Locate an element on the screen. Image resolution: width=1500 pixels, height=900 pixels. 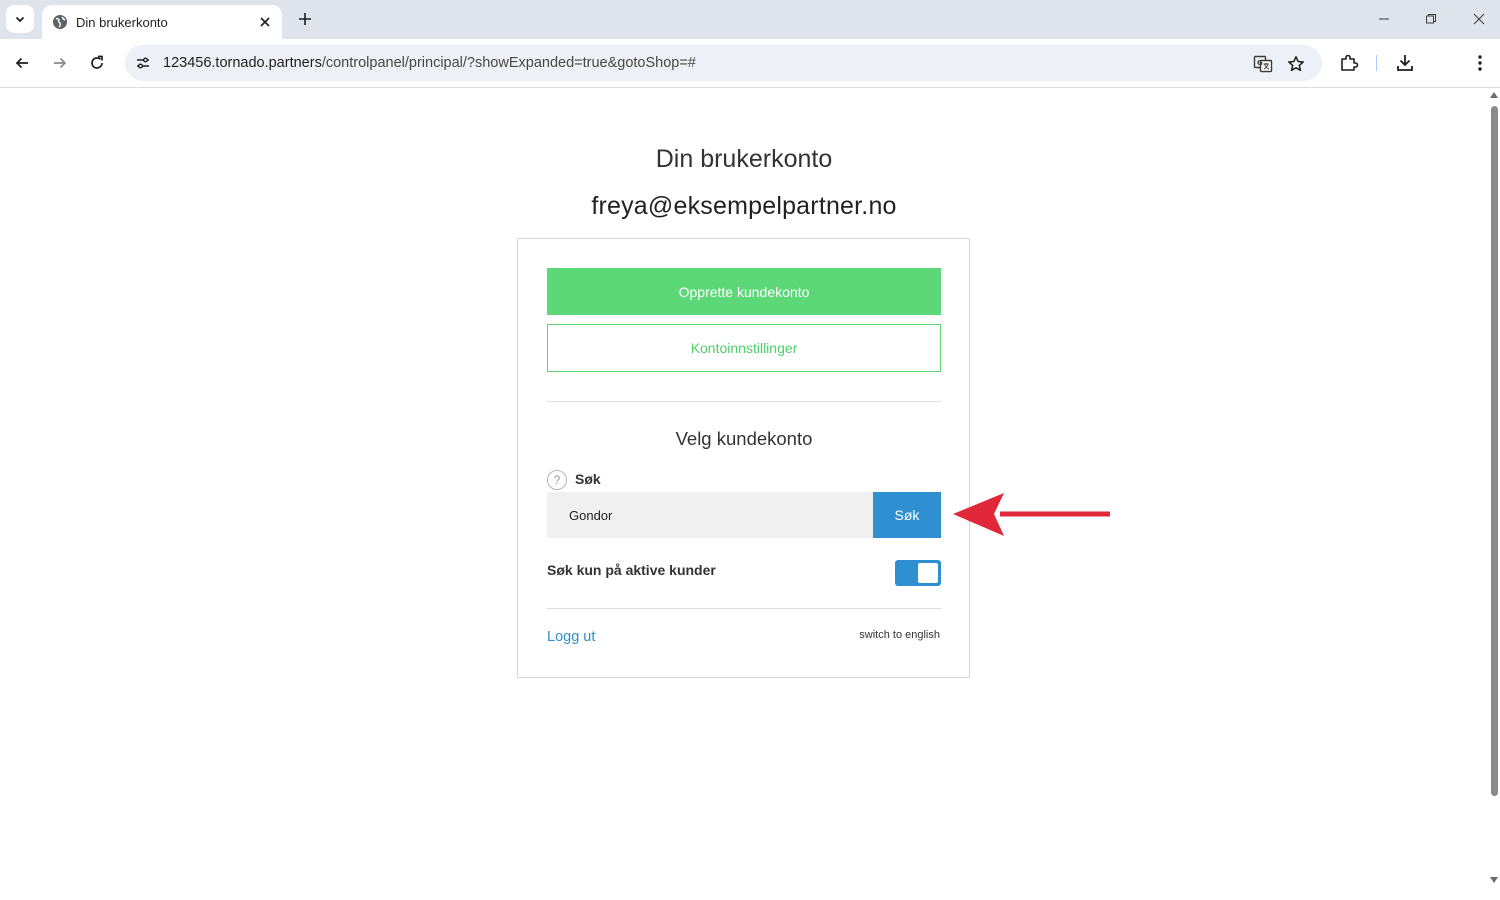
active-only-label: Søk kun på aktive kunder is located at coordinates (631, 570).